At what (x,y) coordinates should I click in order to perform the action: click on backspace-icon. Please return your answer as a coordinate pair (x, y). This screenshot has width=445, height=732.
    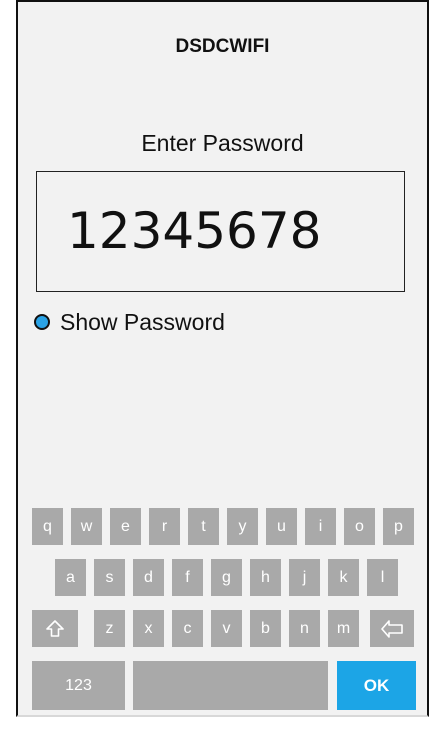
    Looking at the image, I should click on (392, 628).